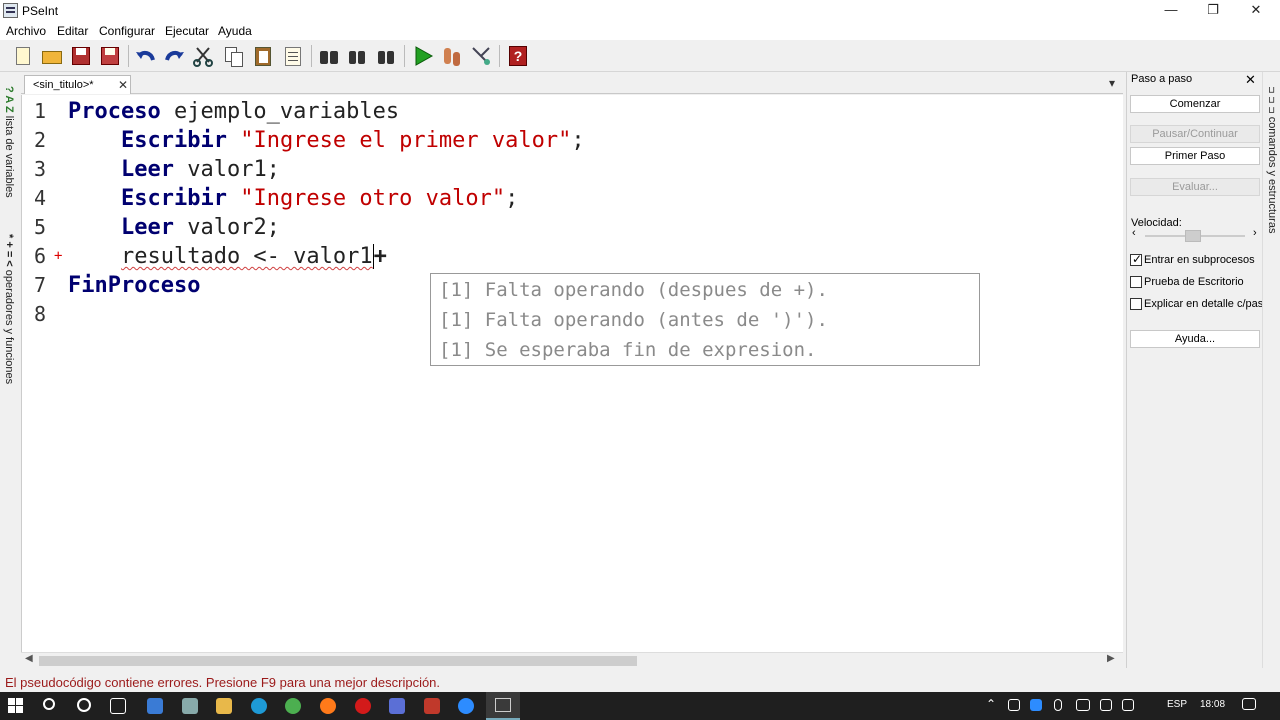 The width and height of the screenshot is (1280, 720). Describe the element at coordinates (640, 11) in the screenshot. I see `title-bar: PSeInt — ❐ ✕` at that location.